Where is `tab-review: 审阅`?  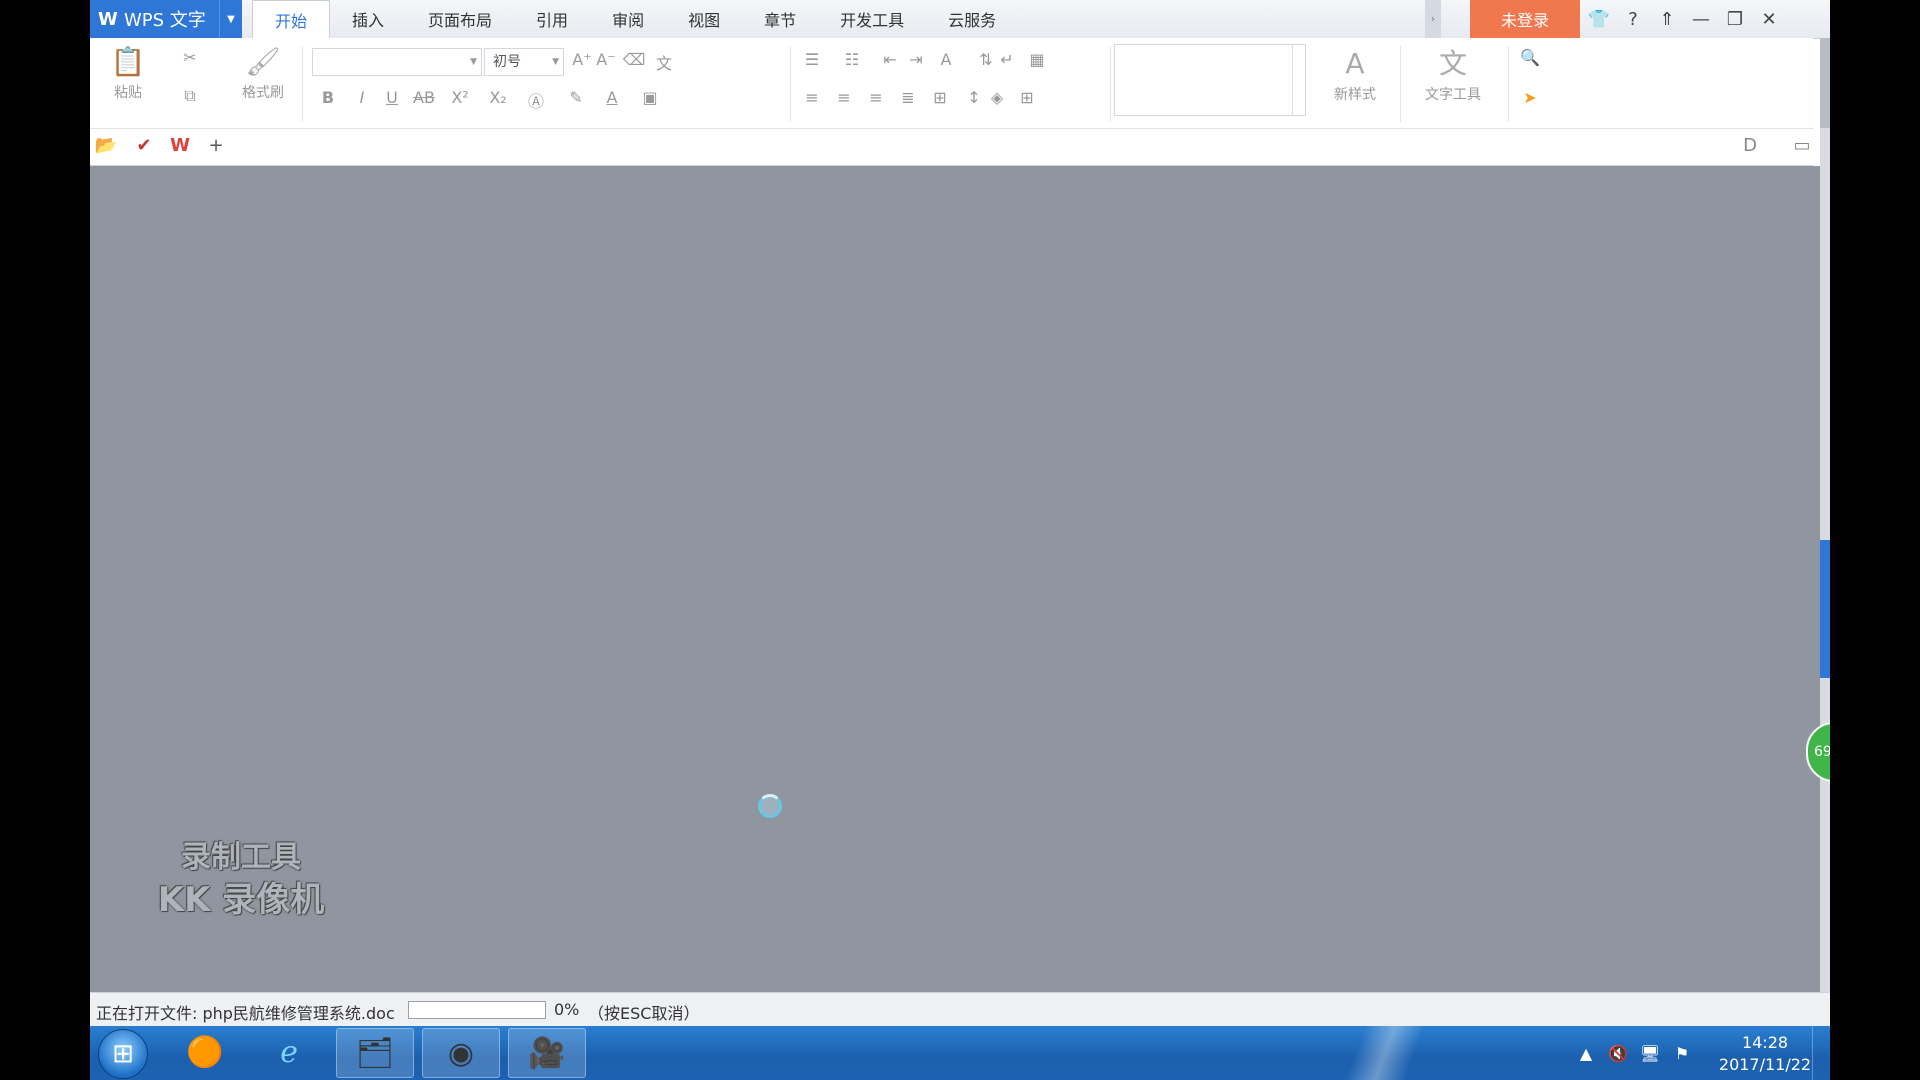 tab-review: 审阅 is located at coordinates (628, 19).